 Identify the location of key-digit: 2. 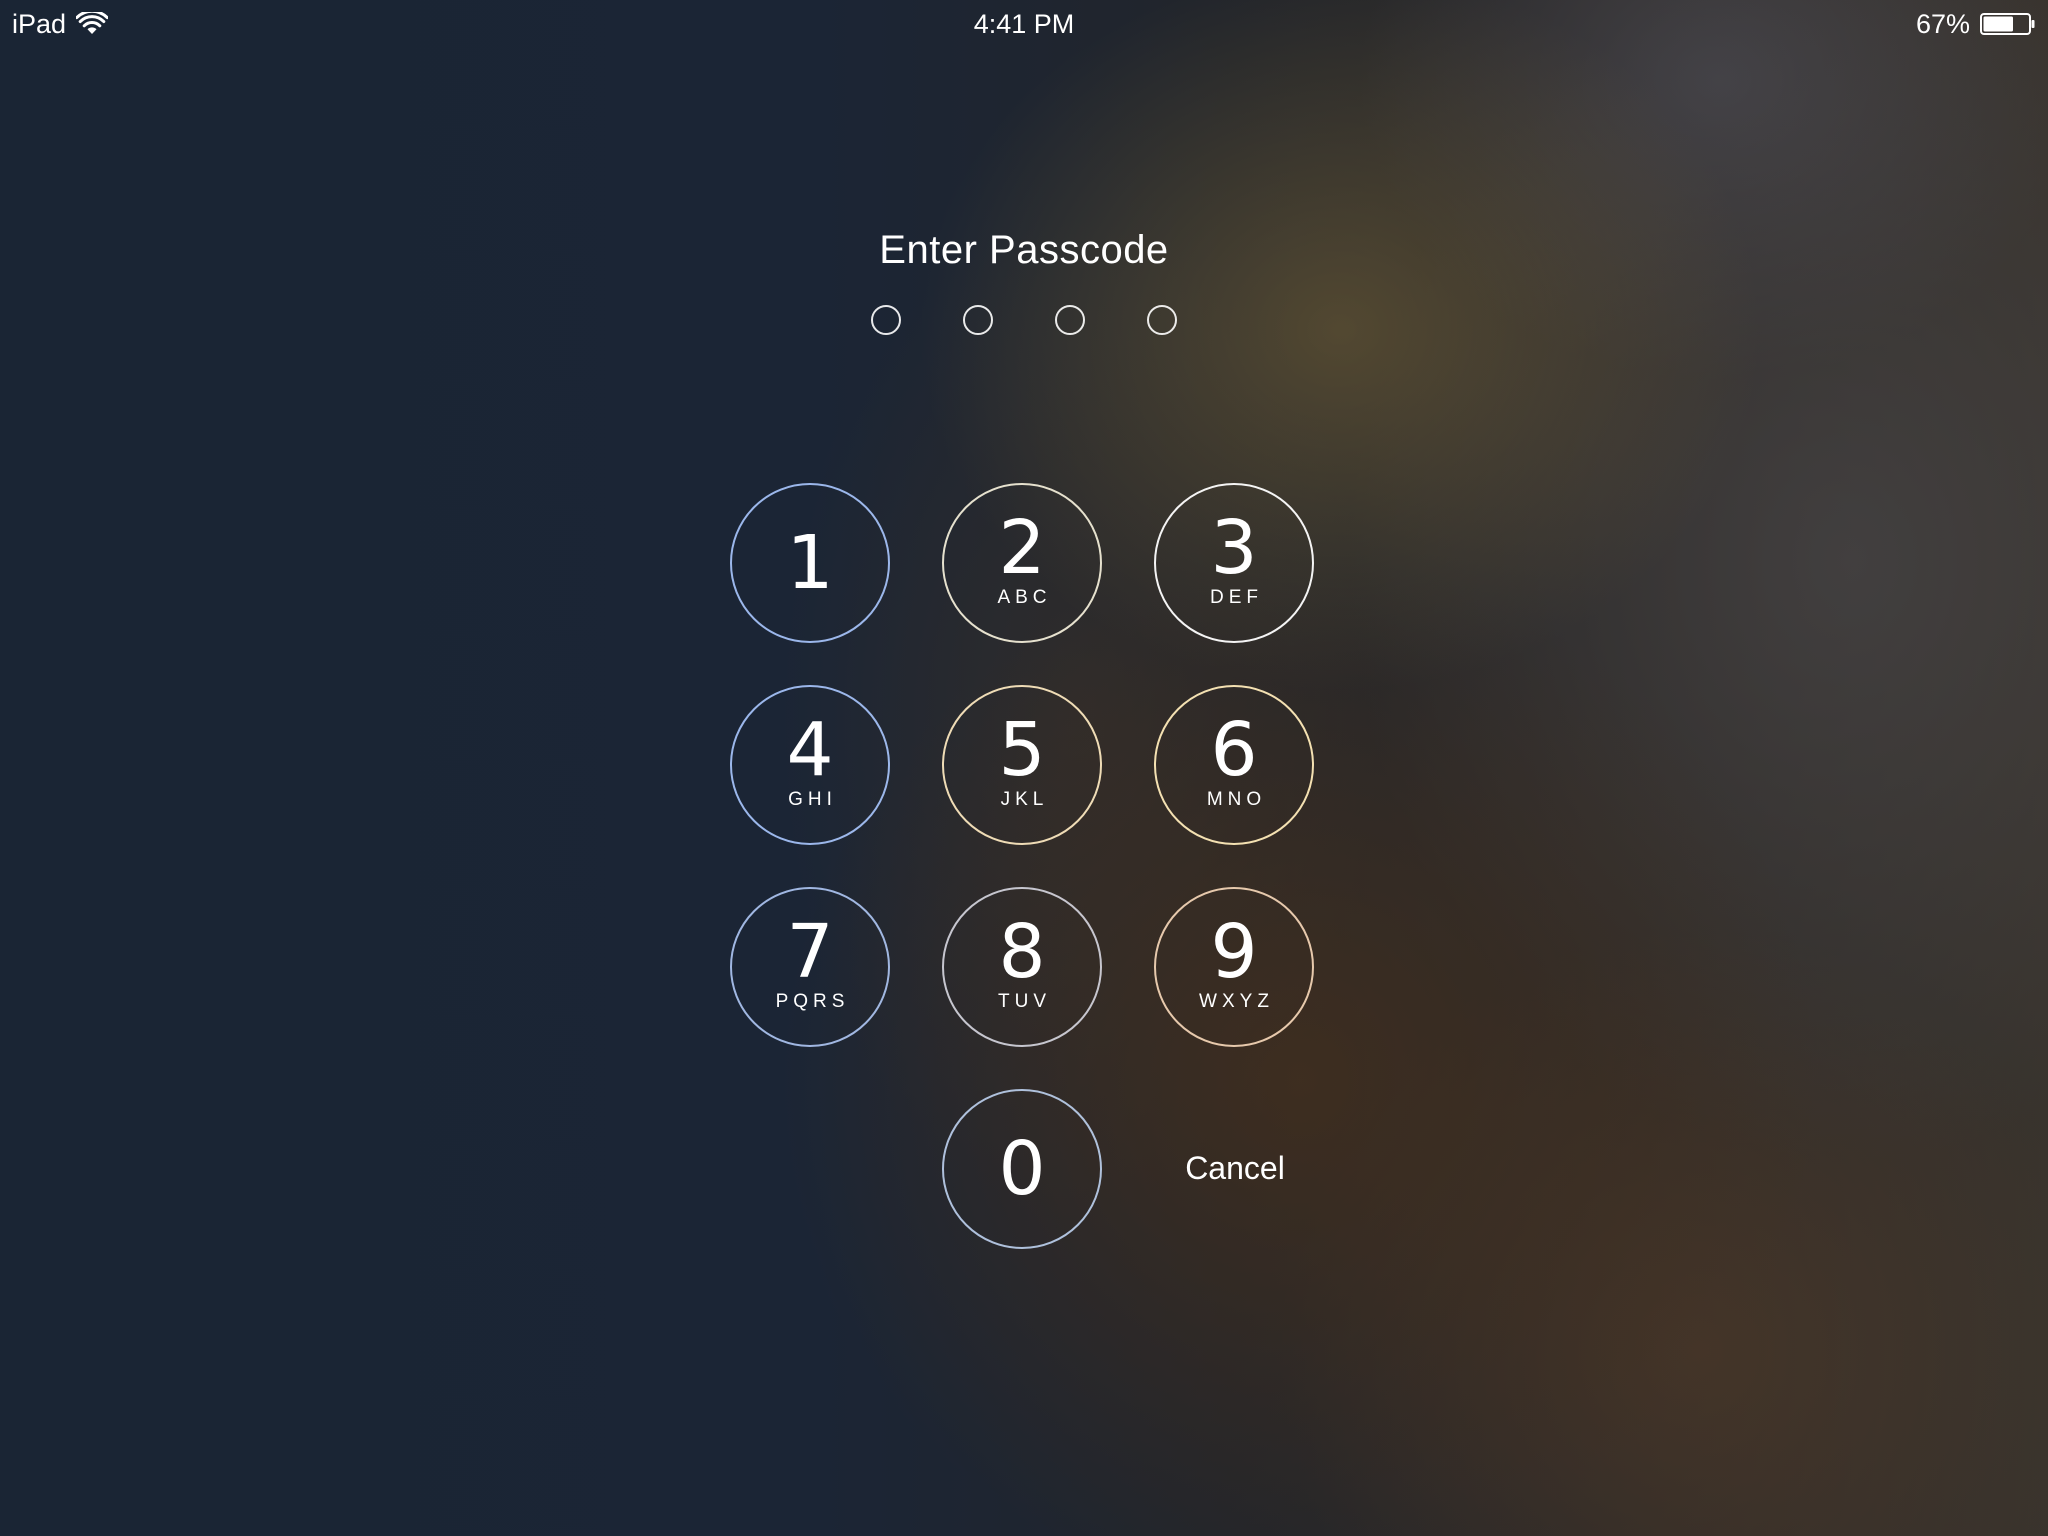
(1022, 548).